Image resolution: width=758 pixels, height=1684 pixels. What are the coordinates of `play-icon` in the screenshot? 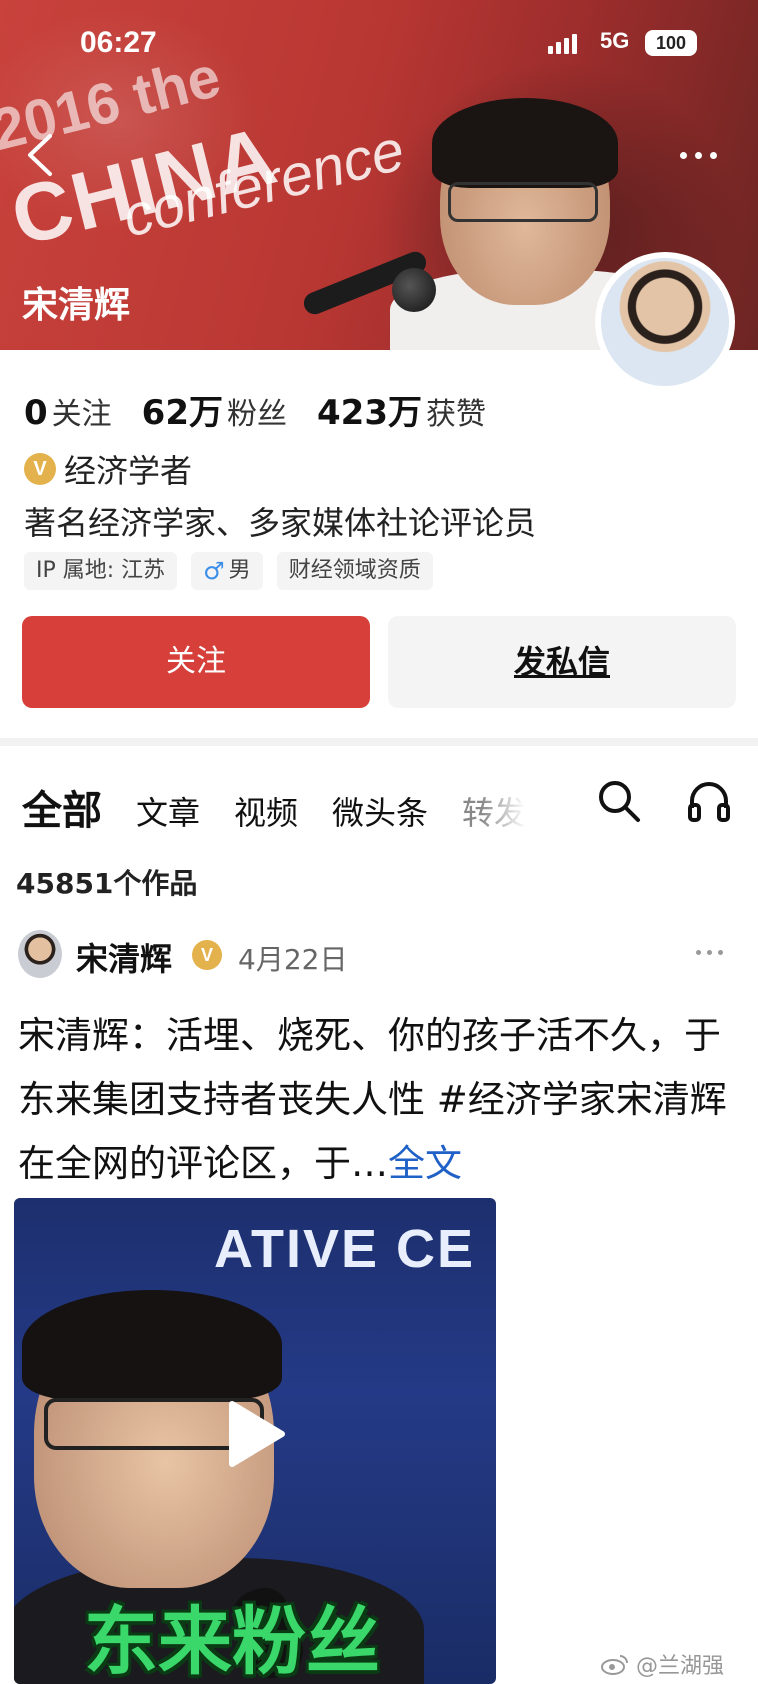 It's located at (257, 1434).